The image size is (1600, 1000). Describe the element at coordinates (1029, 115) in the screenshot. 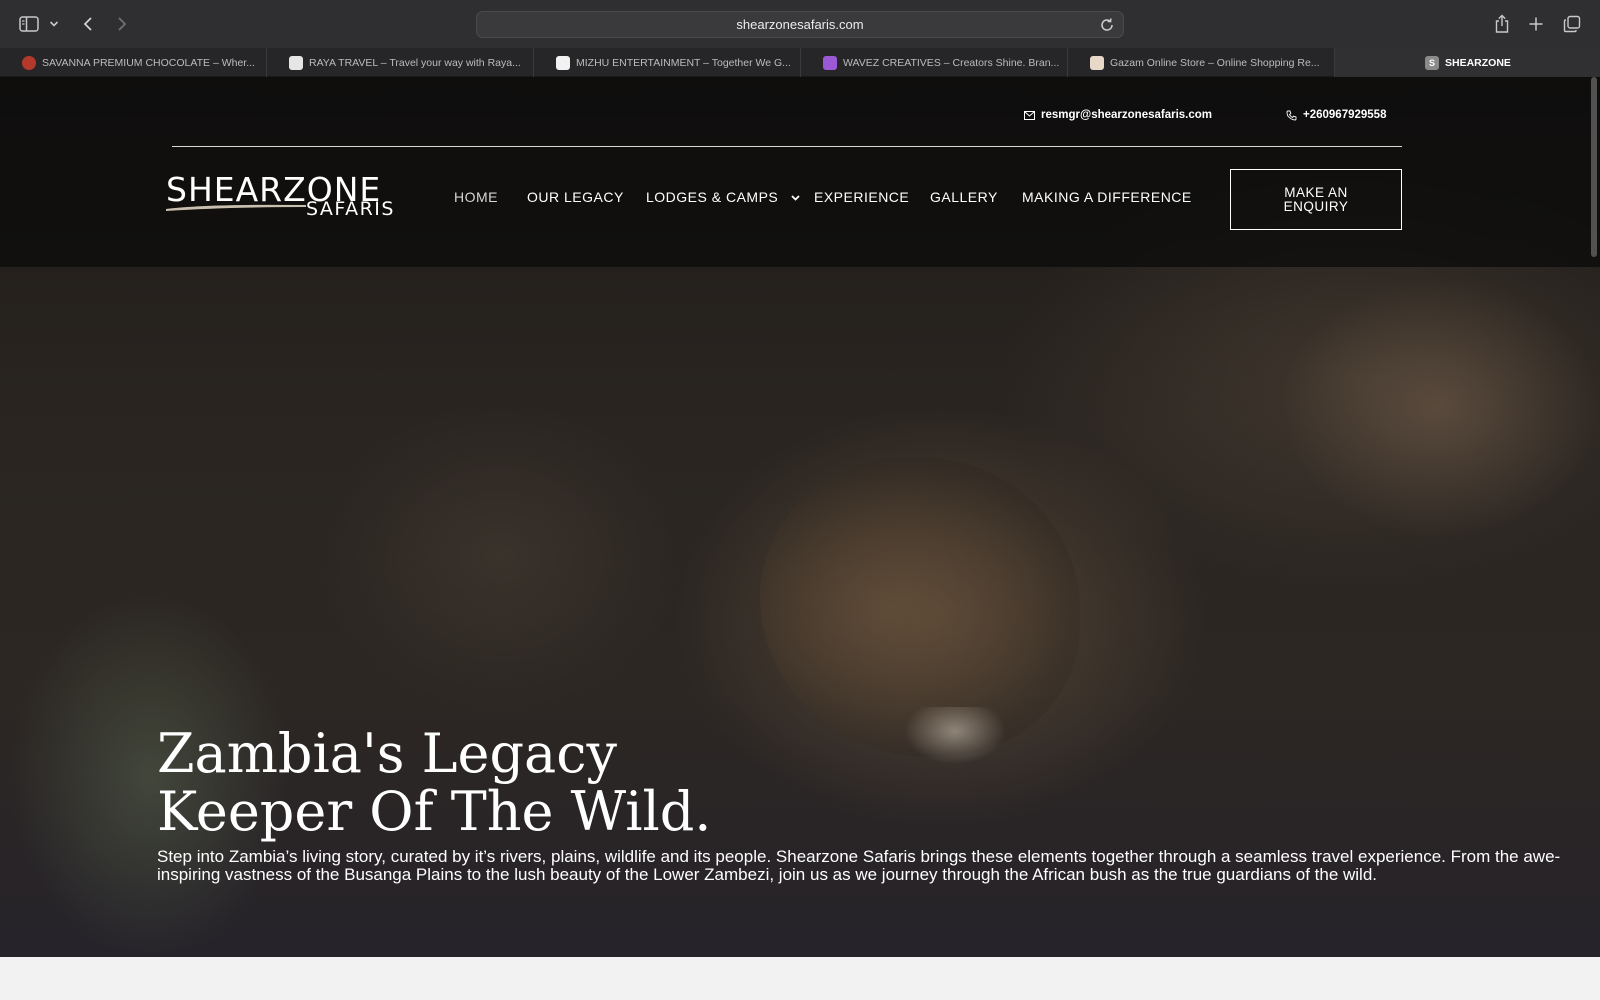

I see `mail-icon` at that location.